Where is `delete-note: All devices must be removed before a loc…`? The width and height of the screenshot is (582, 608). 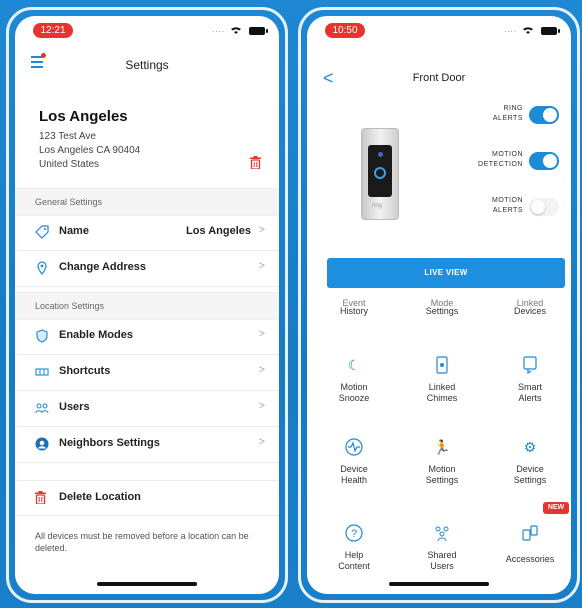
delete-note: All devices must be removed before a loc… is located at coordinates (142, 542).